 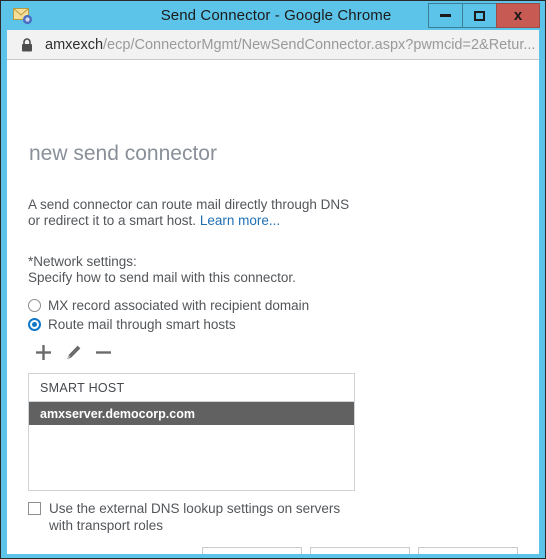 I want to click on external-dns-checkbox, so click(x=34, y=508).